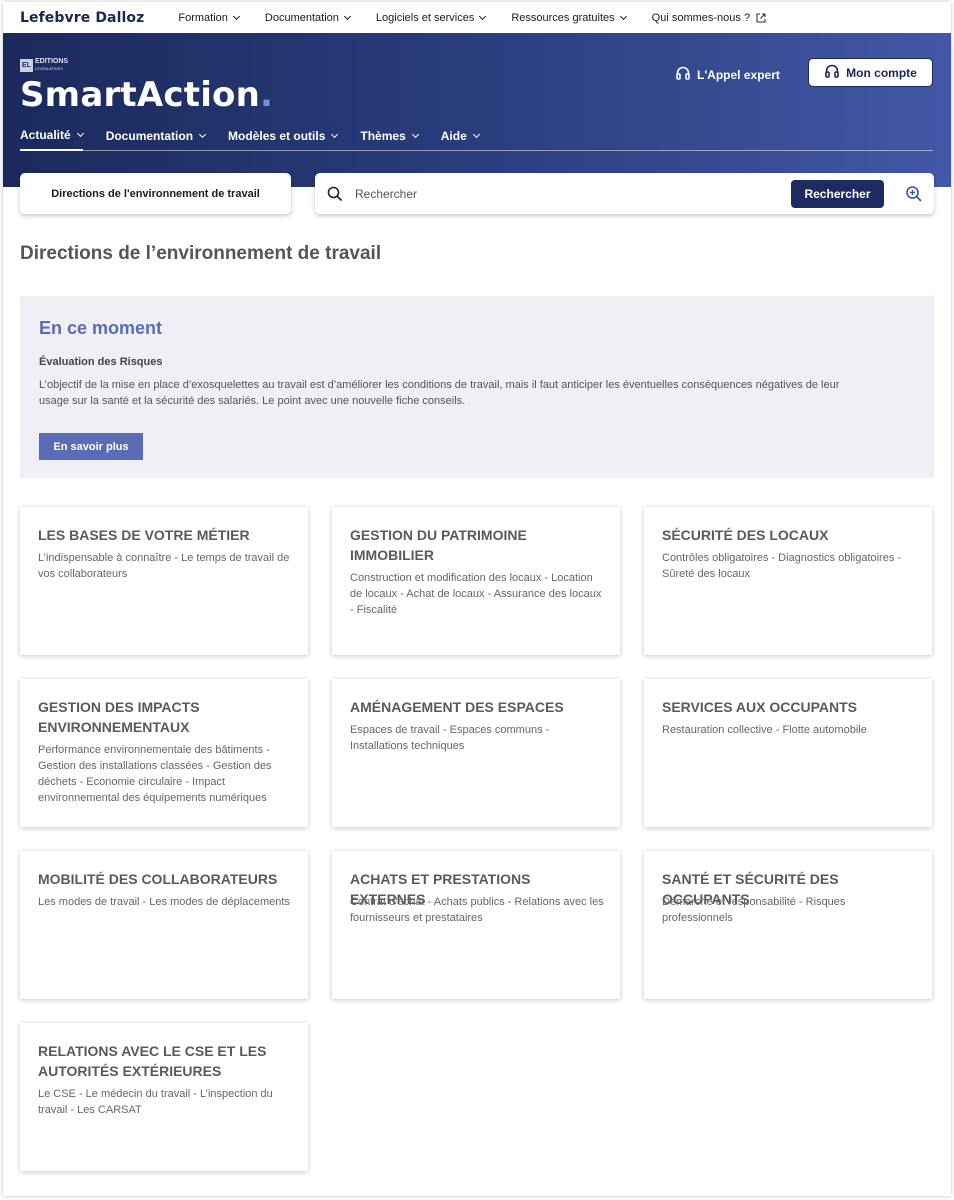 This screenshot has width=954, height=1200. Describe the element at coordinates (101, 328) in the screenshot. I see `featured-heading: En ce moment` at that location.